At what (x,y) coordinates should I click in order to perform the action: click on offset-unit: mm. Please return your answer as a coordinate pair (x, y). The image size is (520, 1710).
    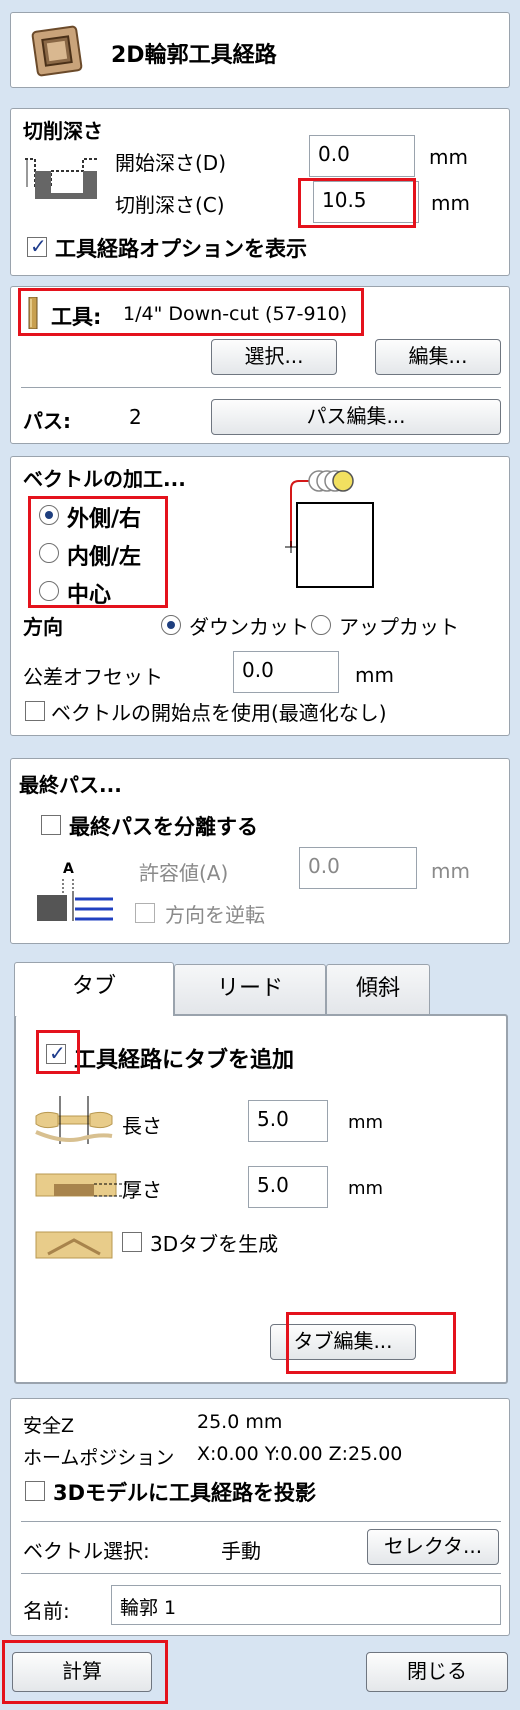
    Looking at the image, I should click on (374, 675).